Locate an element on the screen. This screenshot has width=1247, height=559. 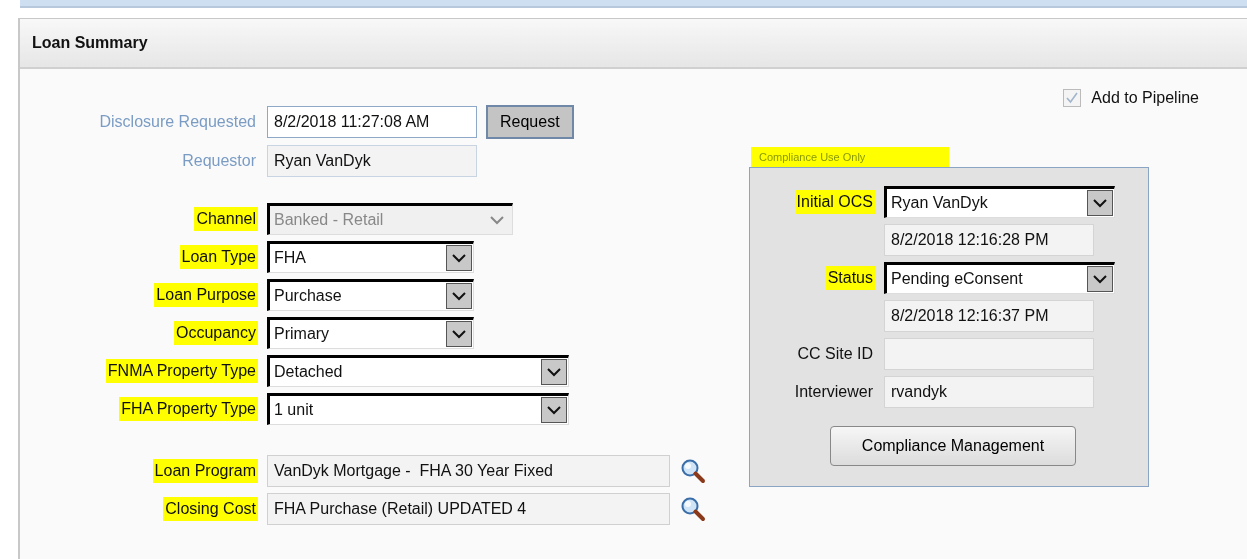
readonly-field: 8/2/2018 12:16:37 PM is located at coordinates (989, 316).